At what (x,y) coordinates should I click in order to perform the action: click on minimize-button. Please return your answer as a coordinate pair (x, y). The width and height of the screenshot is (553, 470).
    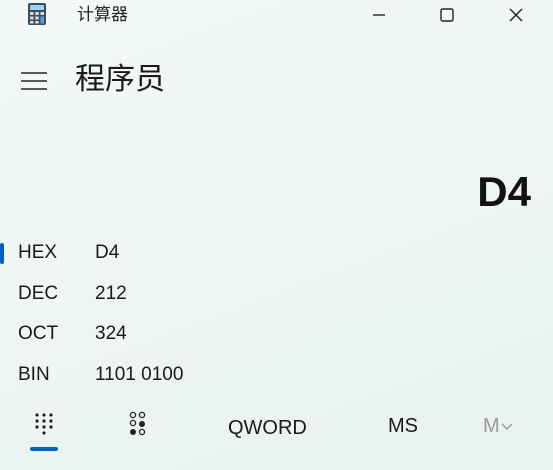
    Looking at the image, I should click on (379, 15).